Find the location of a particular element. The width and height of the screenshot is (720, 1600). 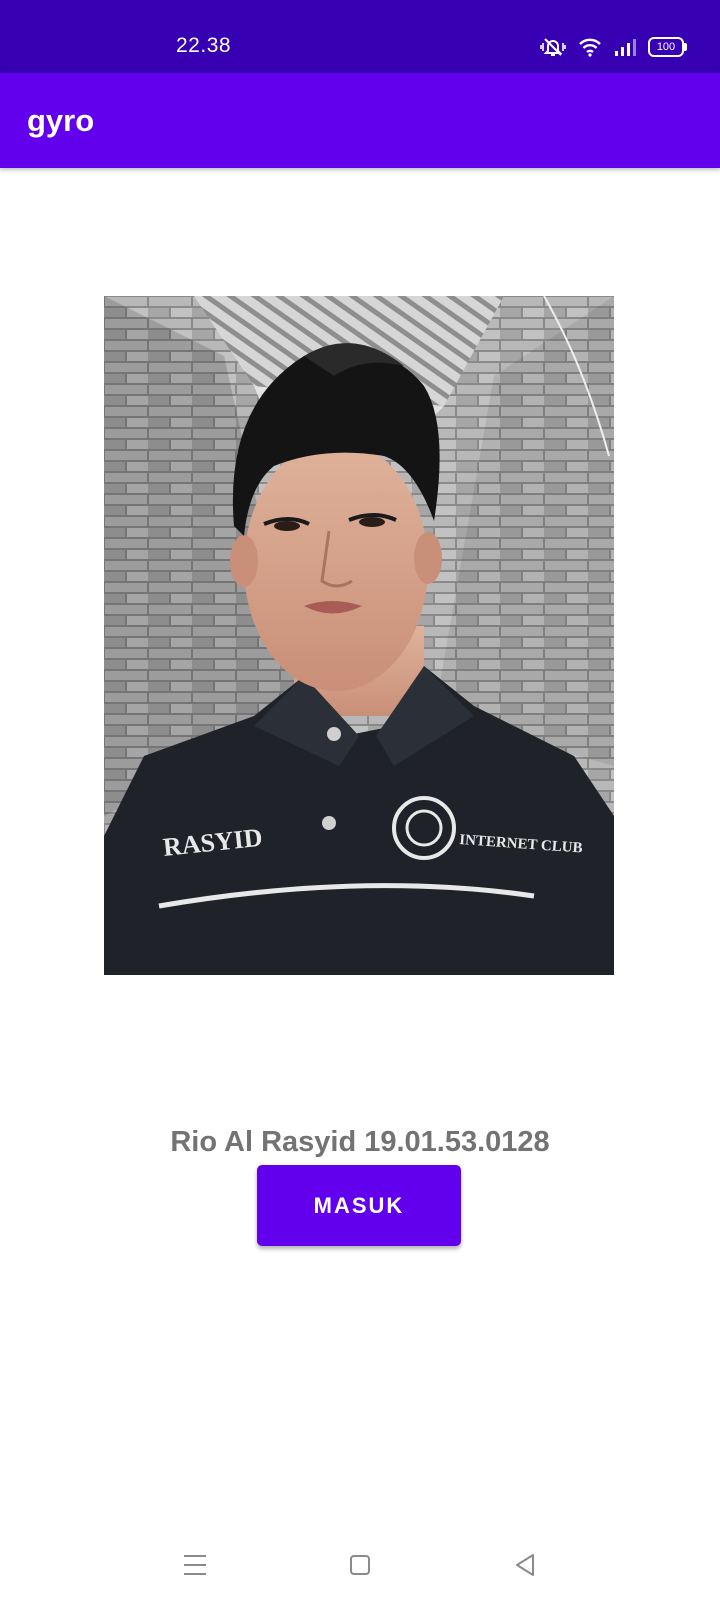

status-icons: 100 is located at coordinates (613, 47).